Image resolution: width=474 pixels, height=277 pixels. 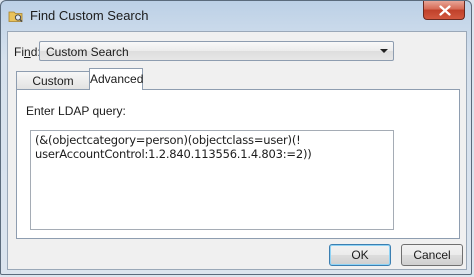 I want to click on search-folder-icon, so click(x=16, y=16).